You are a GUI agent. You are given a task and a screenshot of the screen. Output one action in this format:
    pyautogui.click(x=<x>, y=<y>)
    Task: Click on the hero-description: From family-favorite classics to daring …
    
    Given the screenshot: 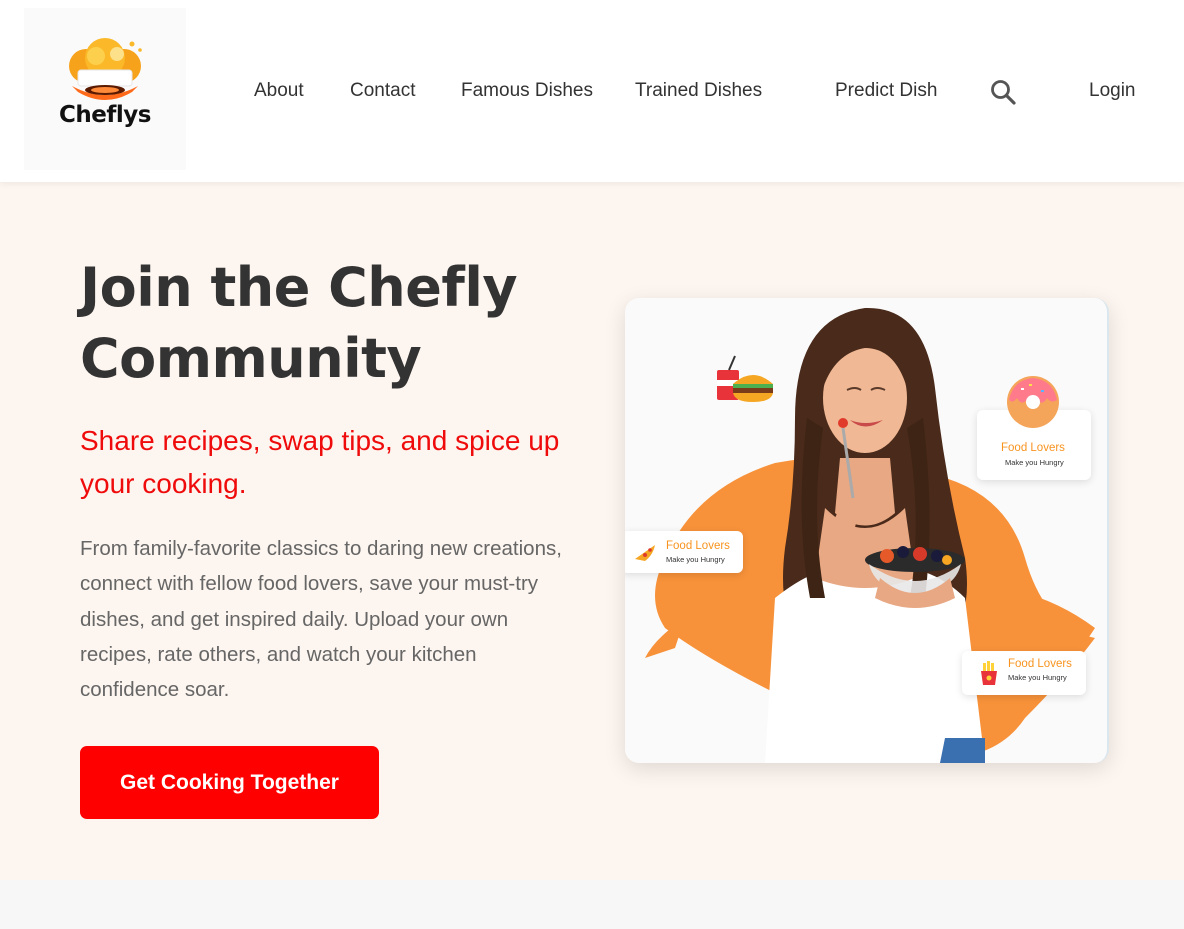 What is the action you would take?
    pyautogui.click(x=321, y=619)
    